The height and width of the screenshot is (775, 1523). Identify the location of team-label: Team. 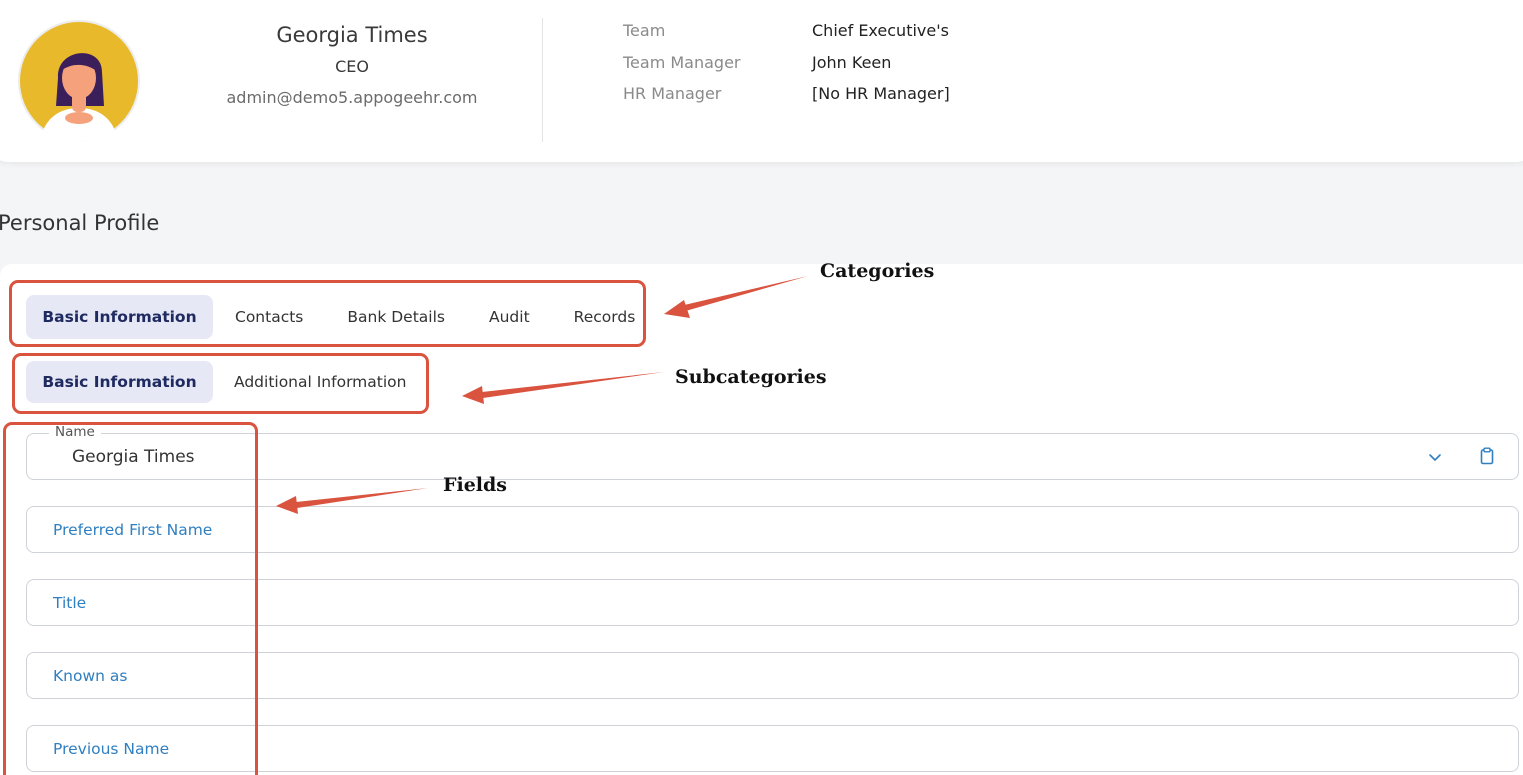
(644, 30).